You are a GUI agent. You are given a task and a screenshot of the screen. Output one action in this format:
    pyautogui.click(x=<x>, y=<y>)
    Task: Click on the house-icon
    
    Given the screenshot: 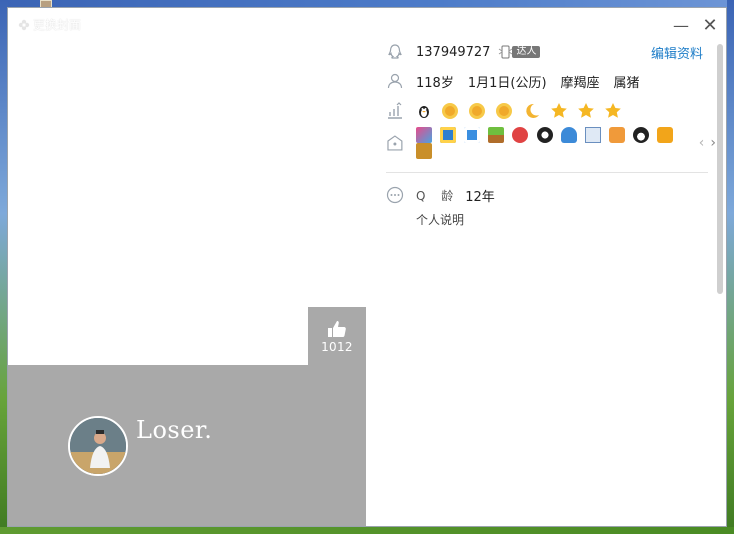 What is the action you would take?
    pyautogui.click(x=395, y=143)
    